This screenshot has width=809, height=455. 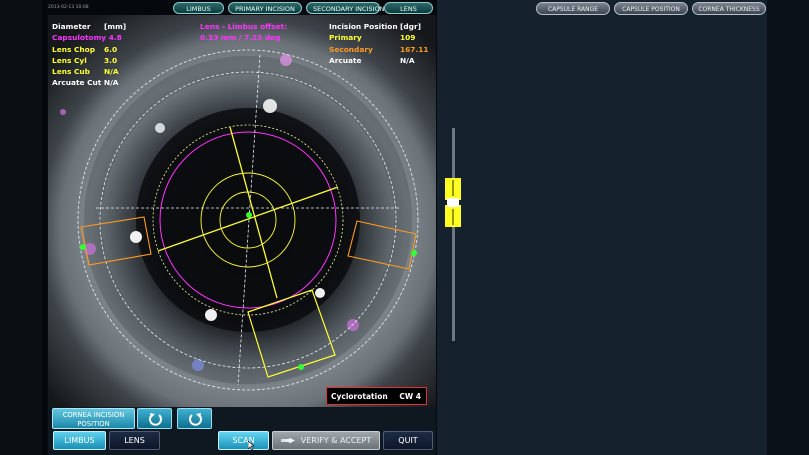 I want to click on limbus-button: LIMBUS, so click(x=79, y=440).